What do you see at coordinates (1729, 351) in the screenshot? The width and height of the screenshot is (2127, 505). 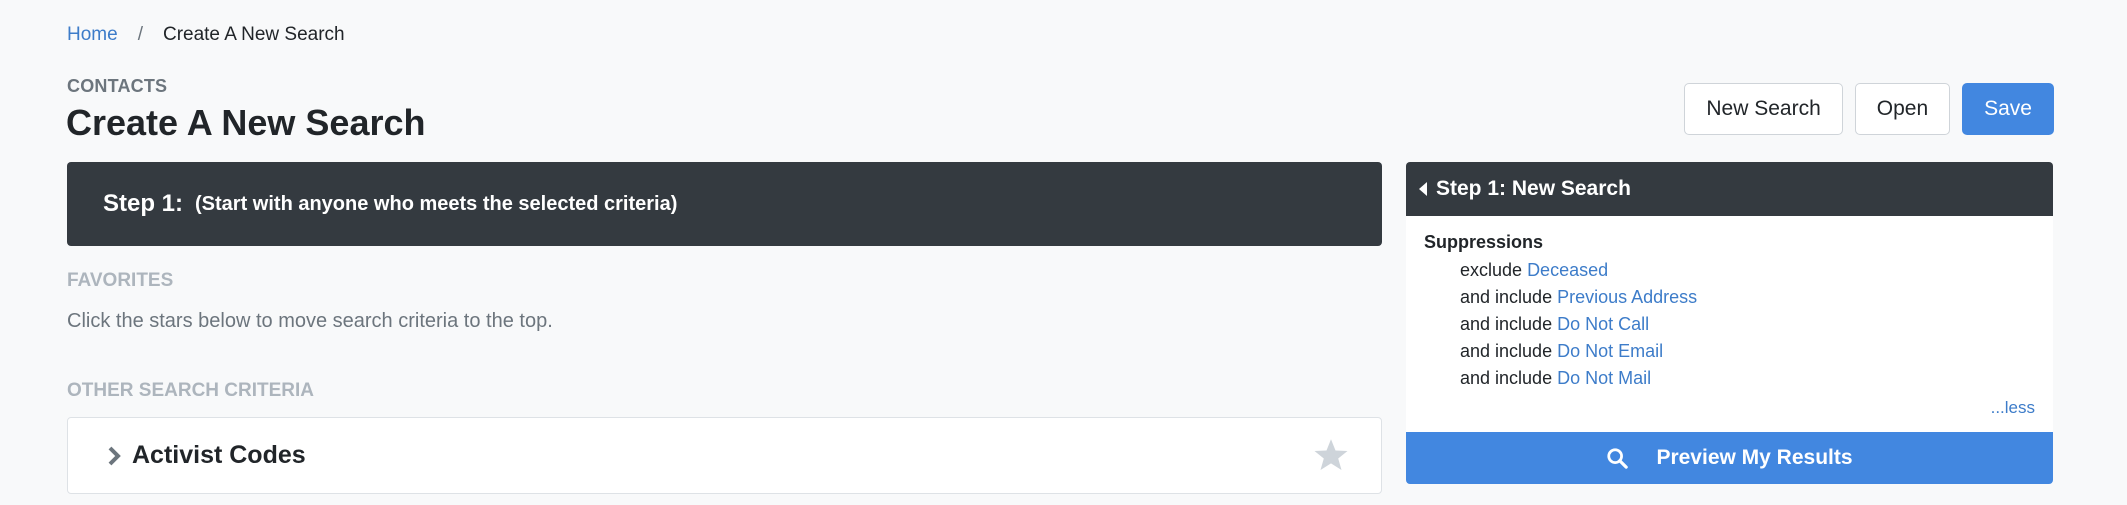 I see `suppression-rule: and include Do Not Email` at bounding box center [1729, 351].